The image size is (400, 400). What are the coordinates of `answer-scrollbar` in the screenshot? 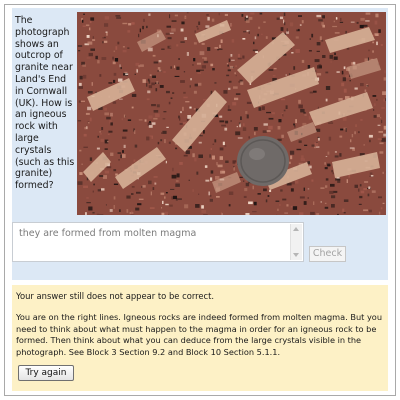 It's located at (296, 242).